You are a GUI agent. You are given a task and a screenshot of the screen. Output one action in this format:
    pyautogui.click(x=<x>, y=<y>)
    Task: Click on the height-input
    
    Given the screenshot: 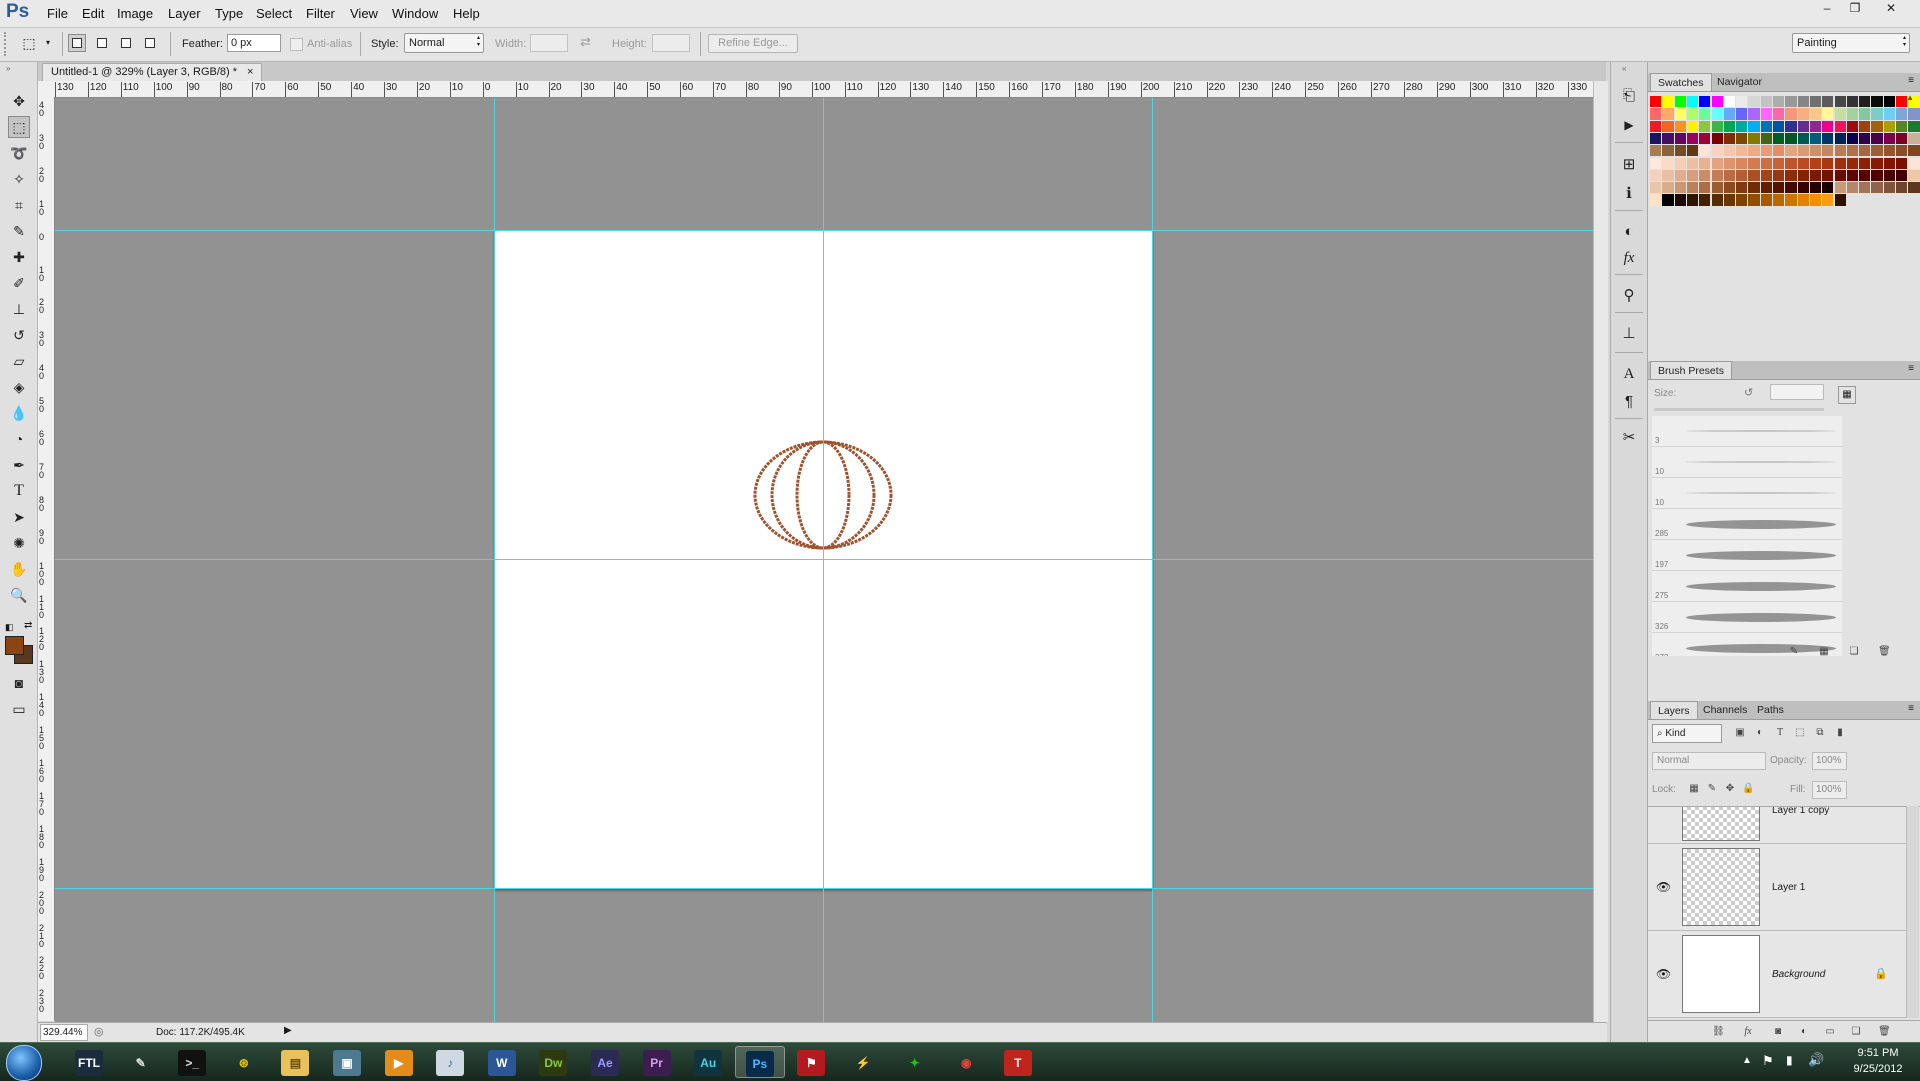 What is the action you would take?
    pyautogui.click(x=671, y=43)
    